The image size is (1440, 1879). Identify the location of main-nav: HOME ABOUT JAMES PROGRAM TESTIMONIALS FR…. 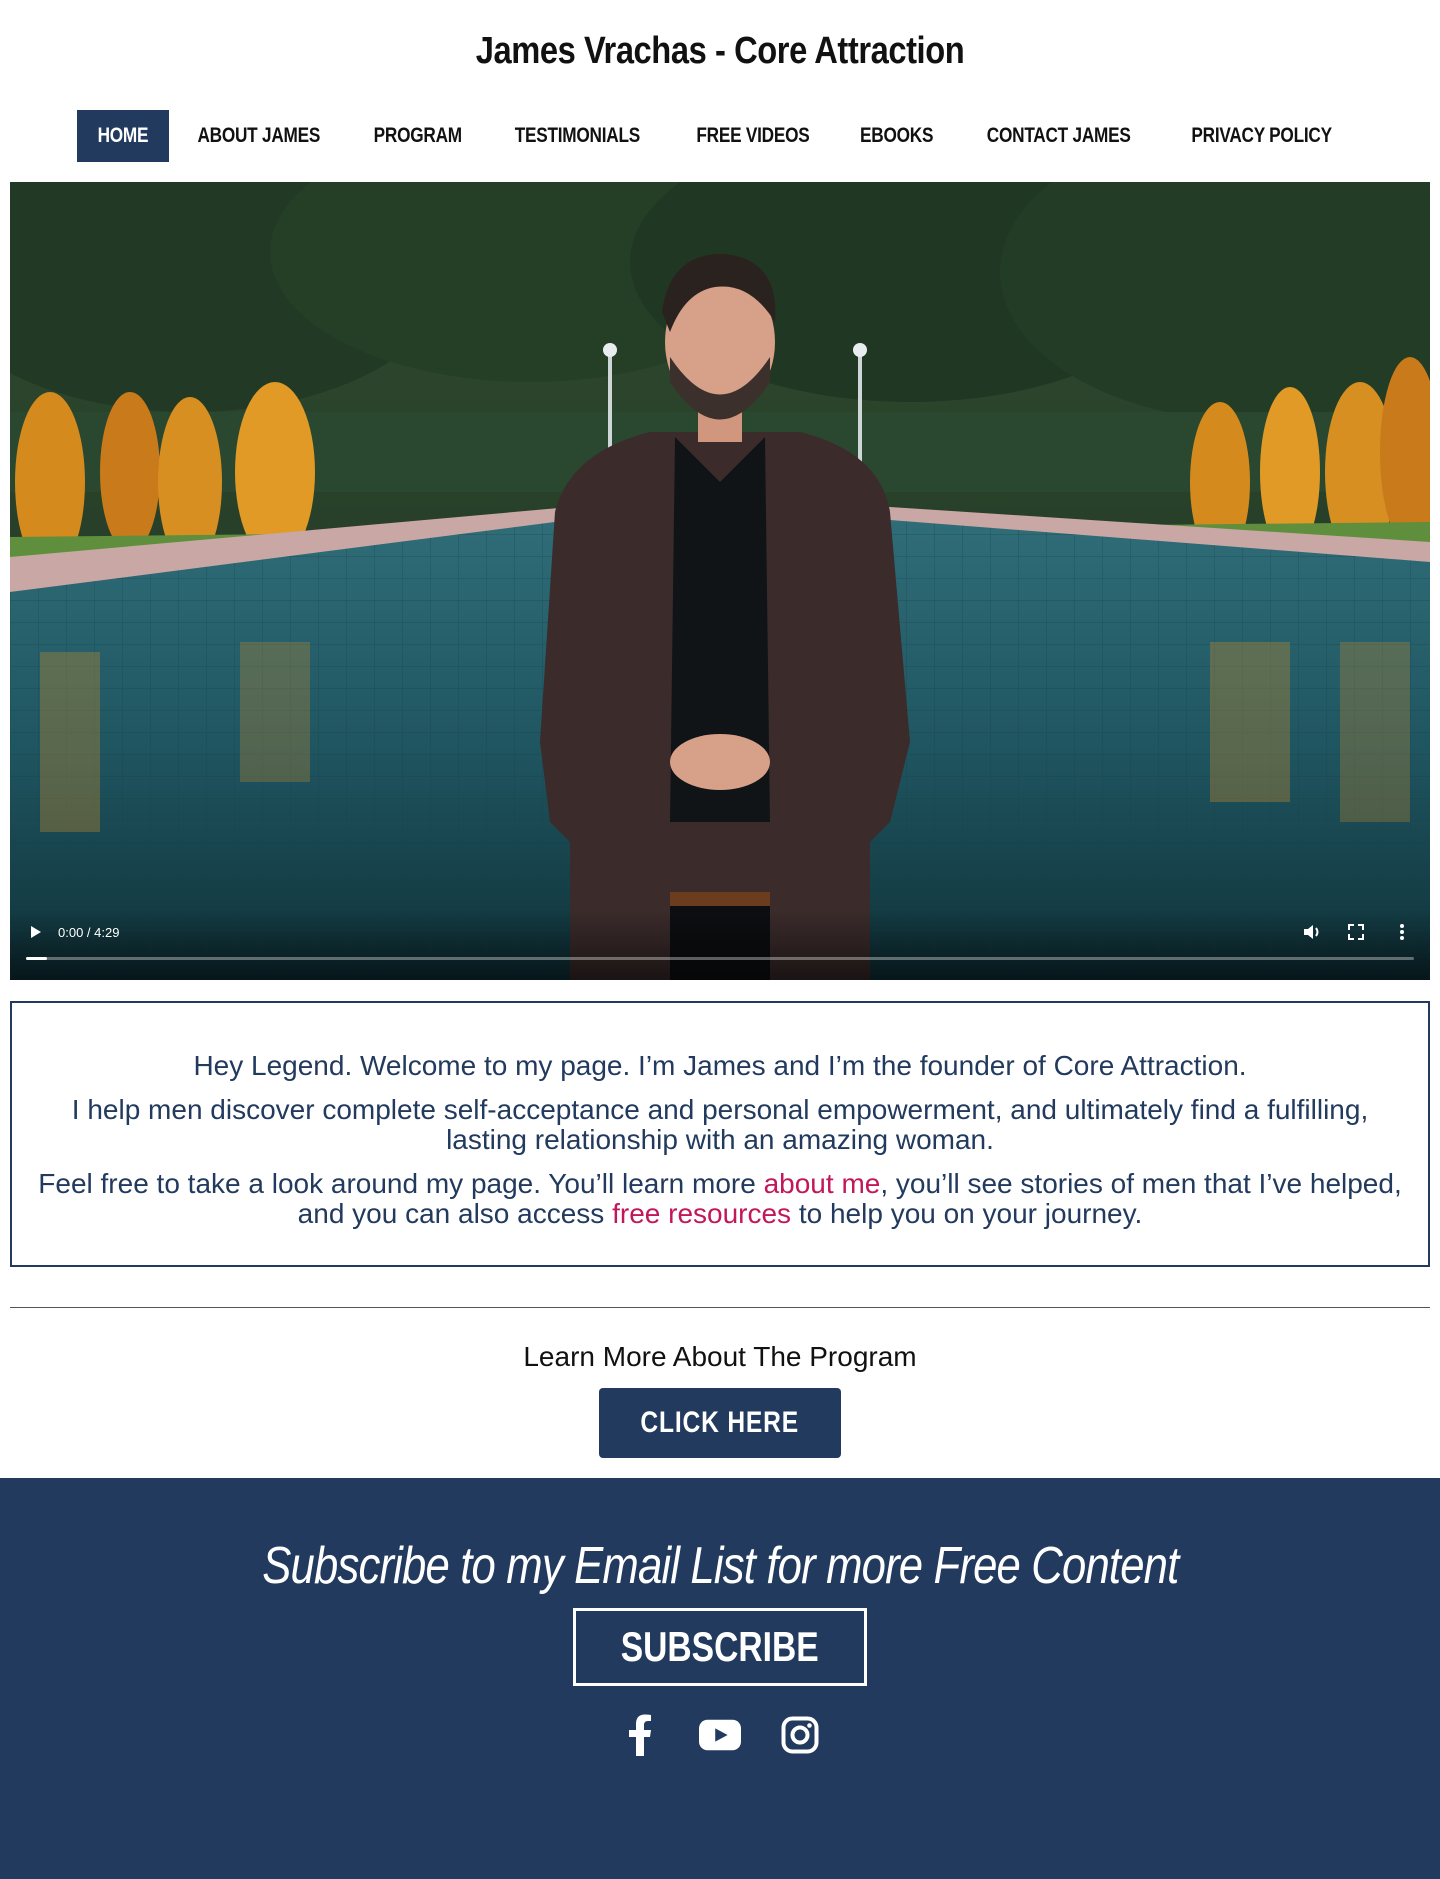
(720, 136).